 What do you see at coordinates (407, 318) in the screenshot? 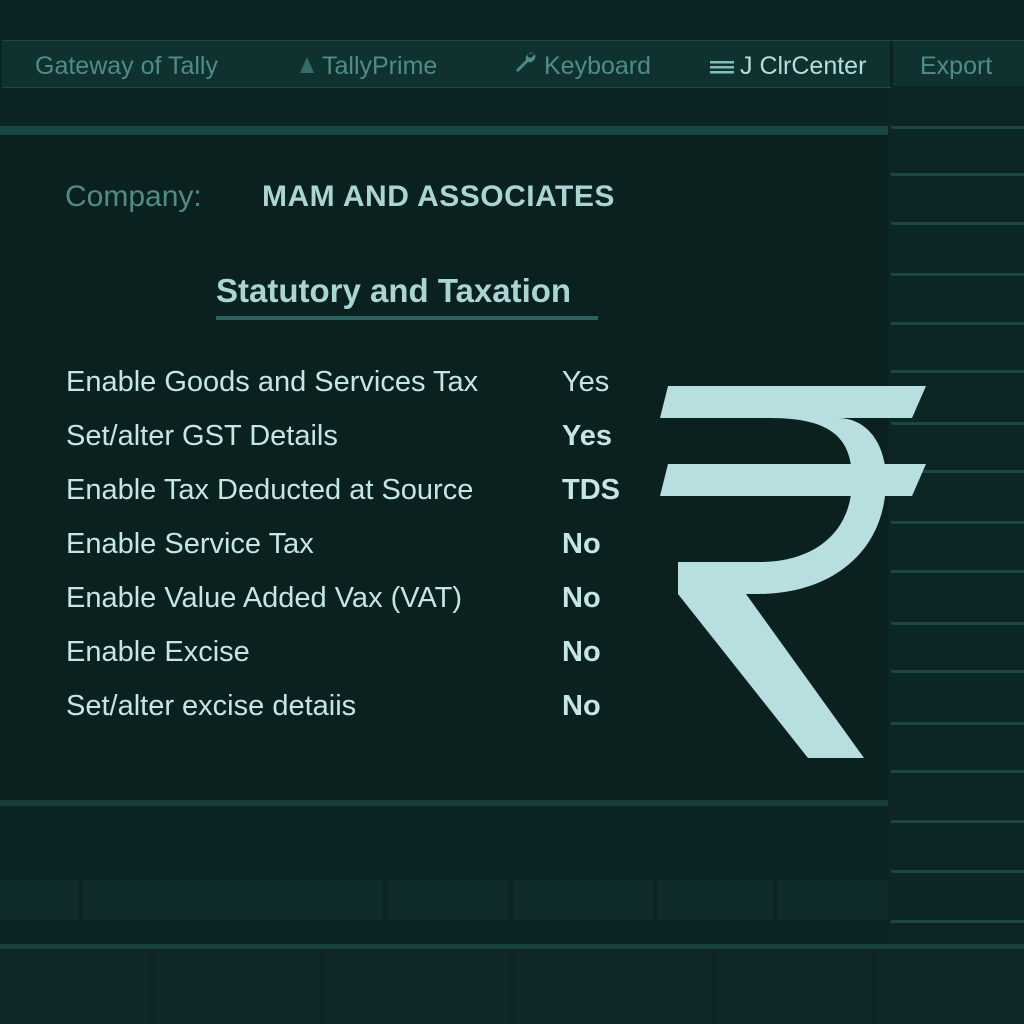
I see `section-title-underline` at bounding box center [407, 318].